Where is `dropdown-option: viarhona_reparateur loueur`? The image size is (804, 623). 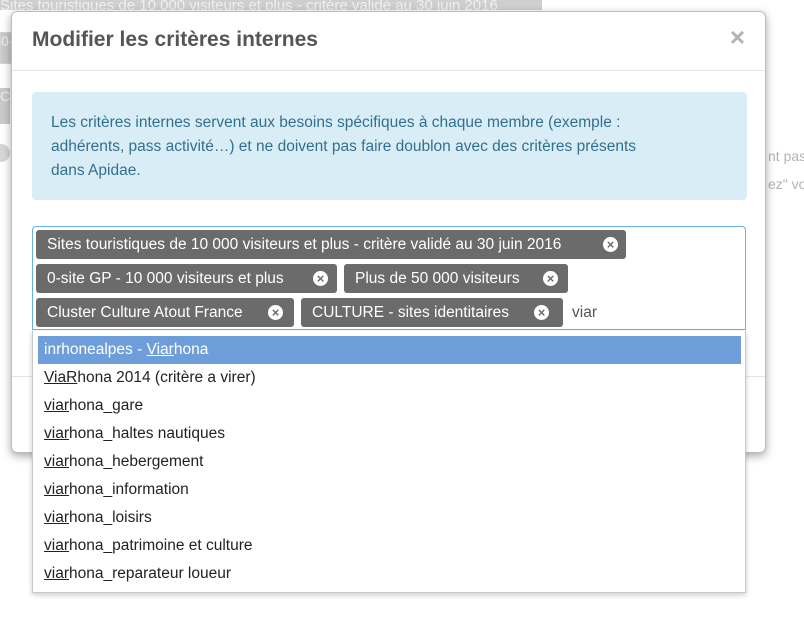
dropdown-option: viarhona_reparateur loueur is located at coordinates (389, 574).